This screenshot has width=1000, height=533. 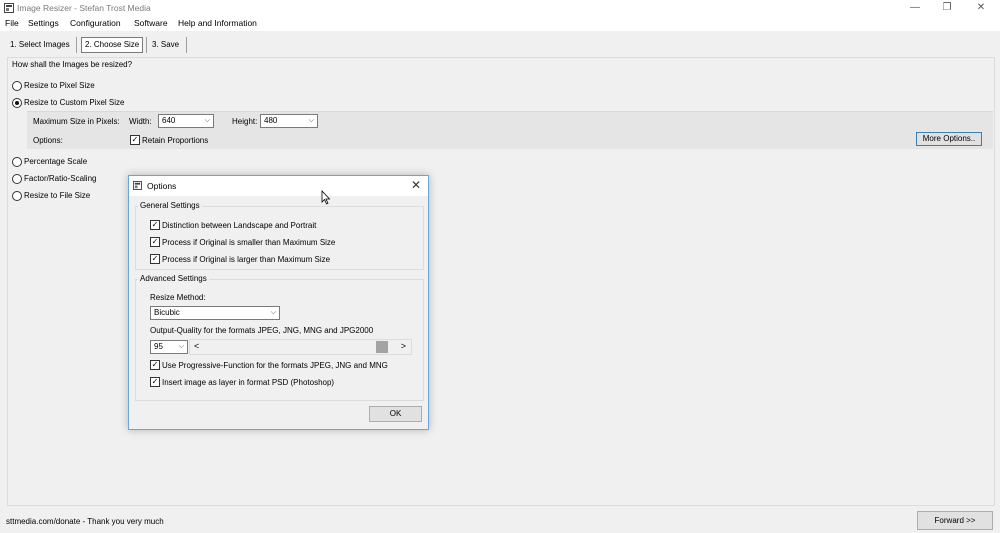 I want to click on retain-proportions-checkbox: ✓, so click(x=135, y=140).